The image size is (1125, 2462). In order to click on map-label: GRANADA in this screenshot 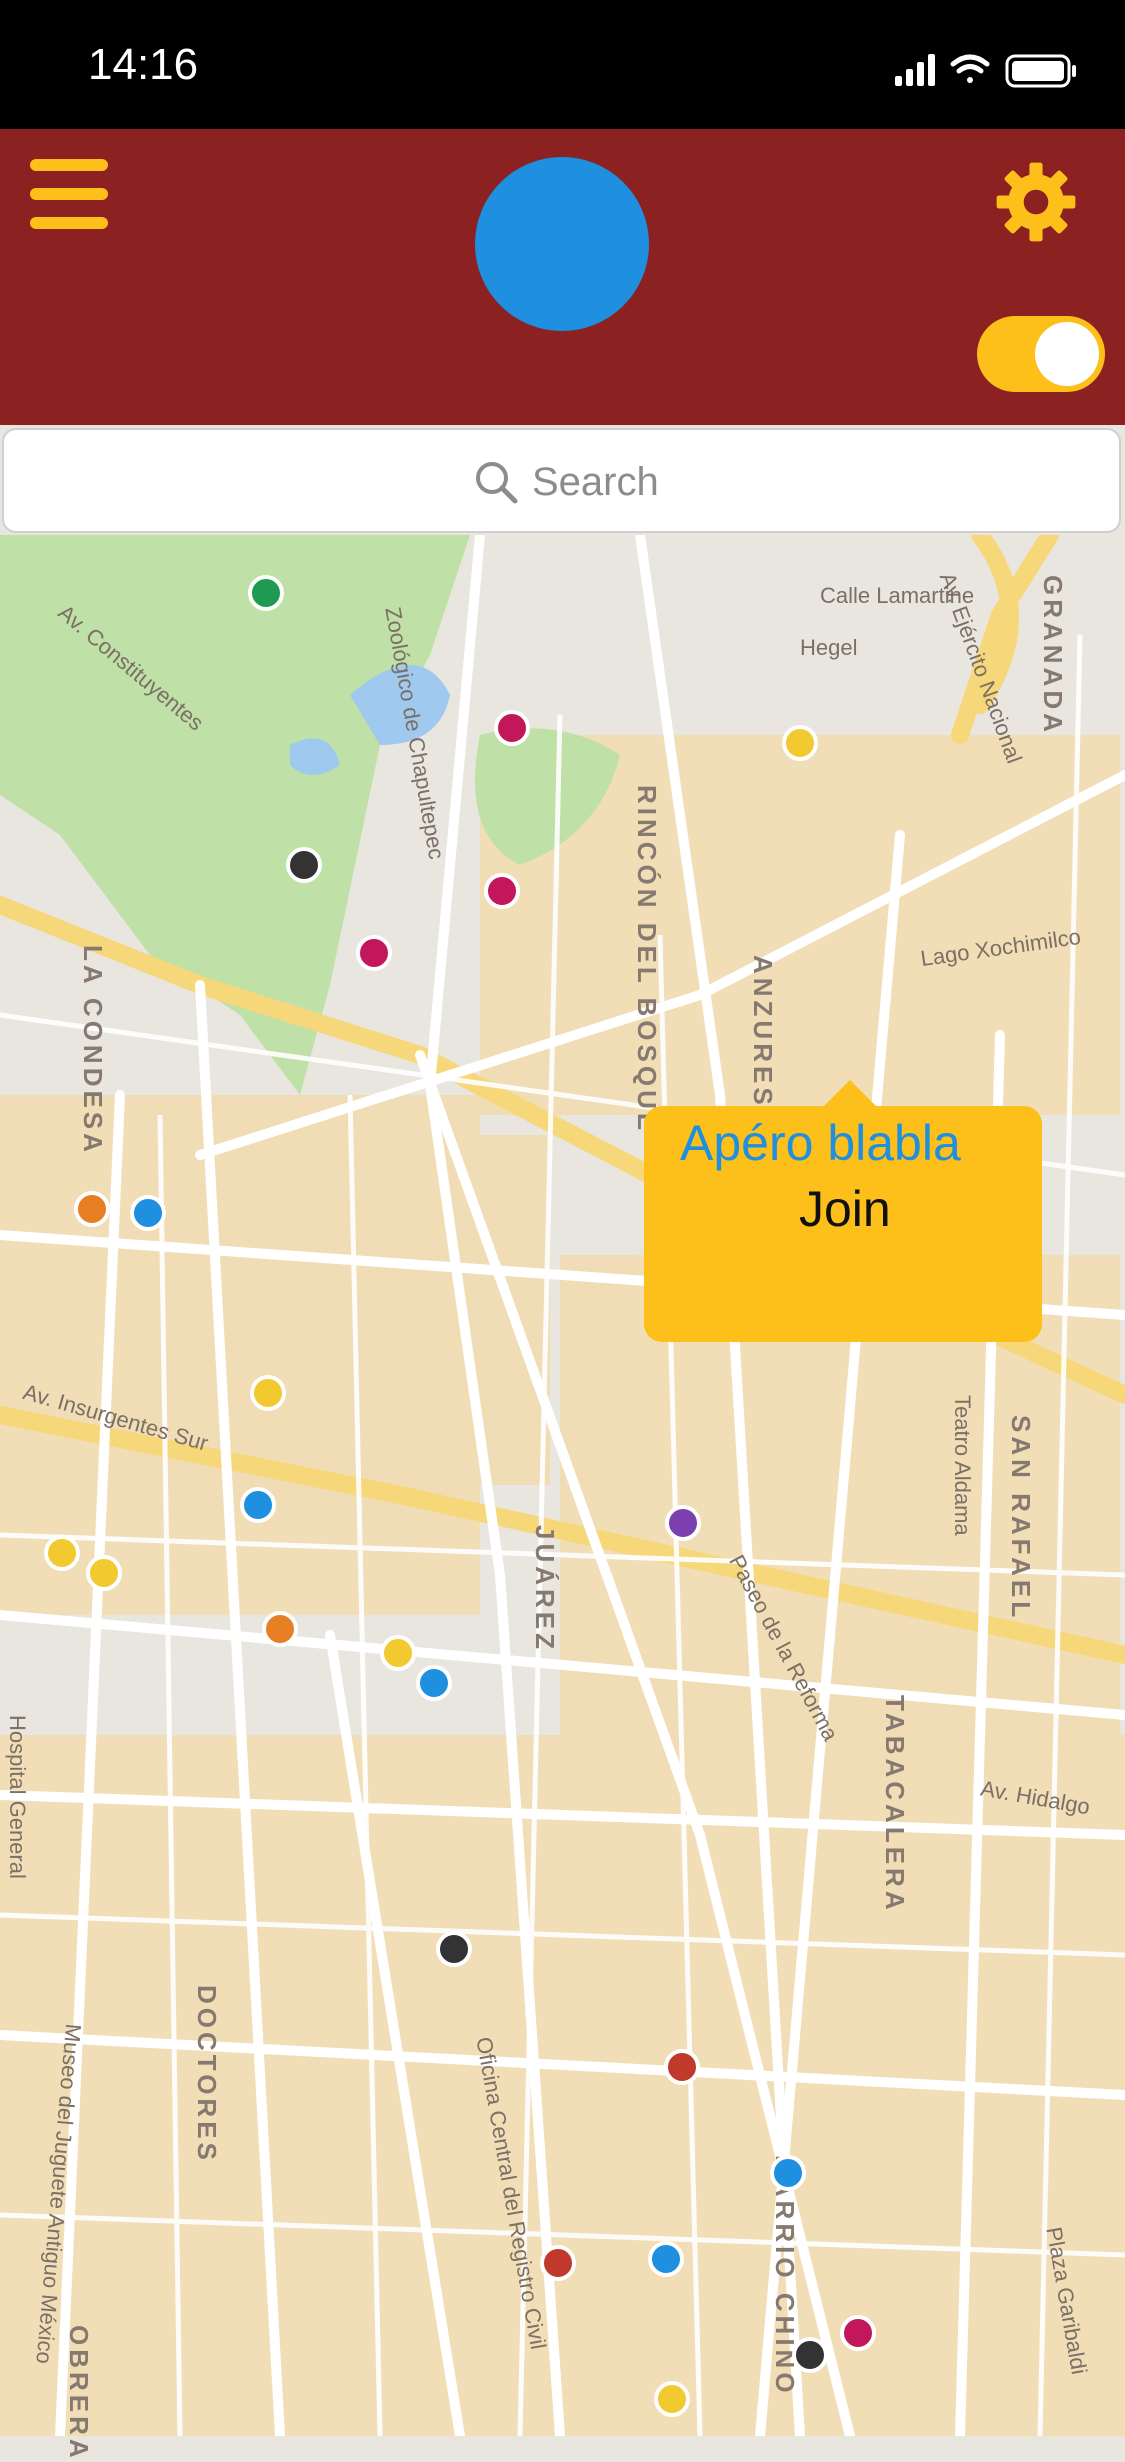, I will do `click(1053, 655)`.